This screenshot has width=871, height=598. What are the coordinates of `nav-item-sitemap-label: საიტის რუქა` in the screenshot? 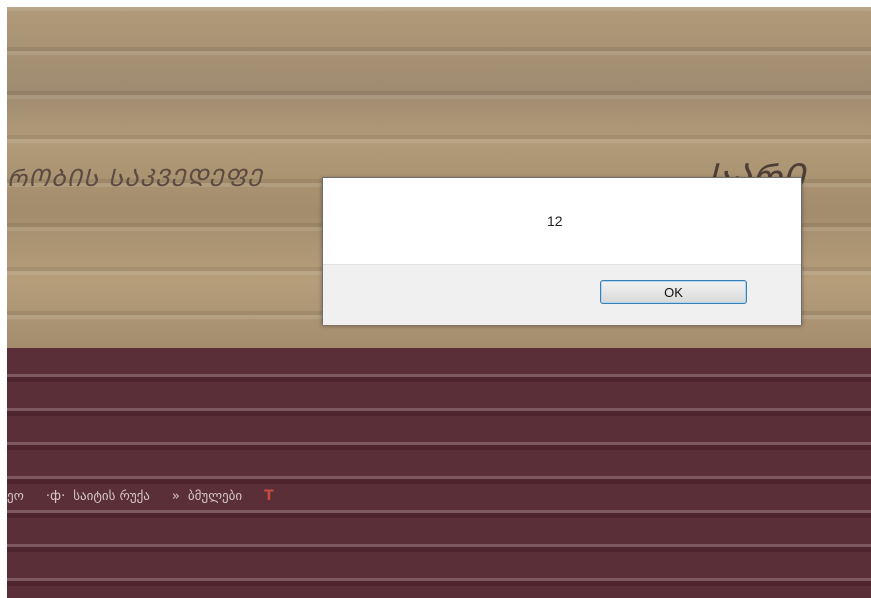 It's located at (111, 496).